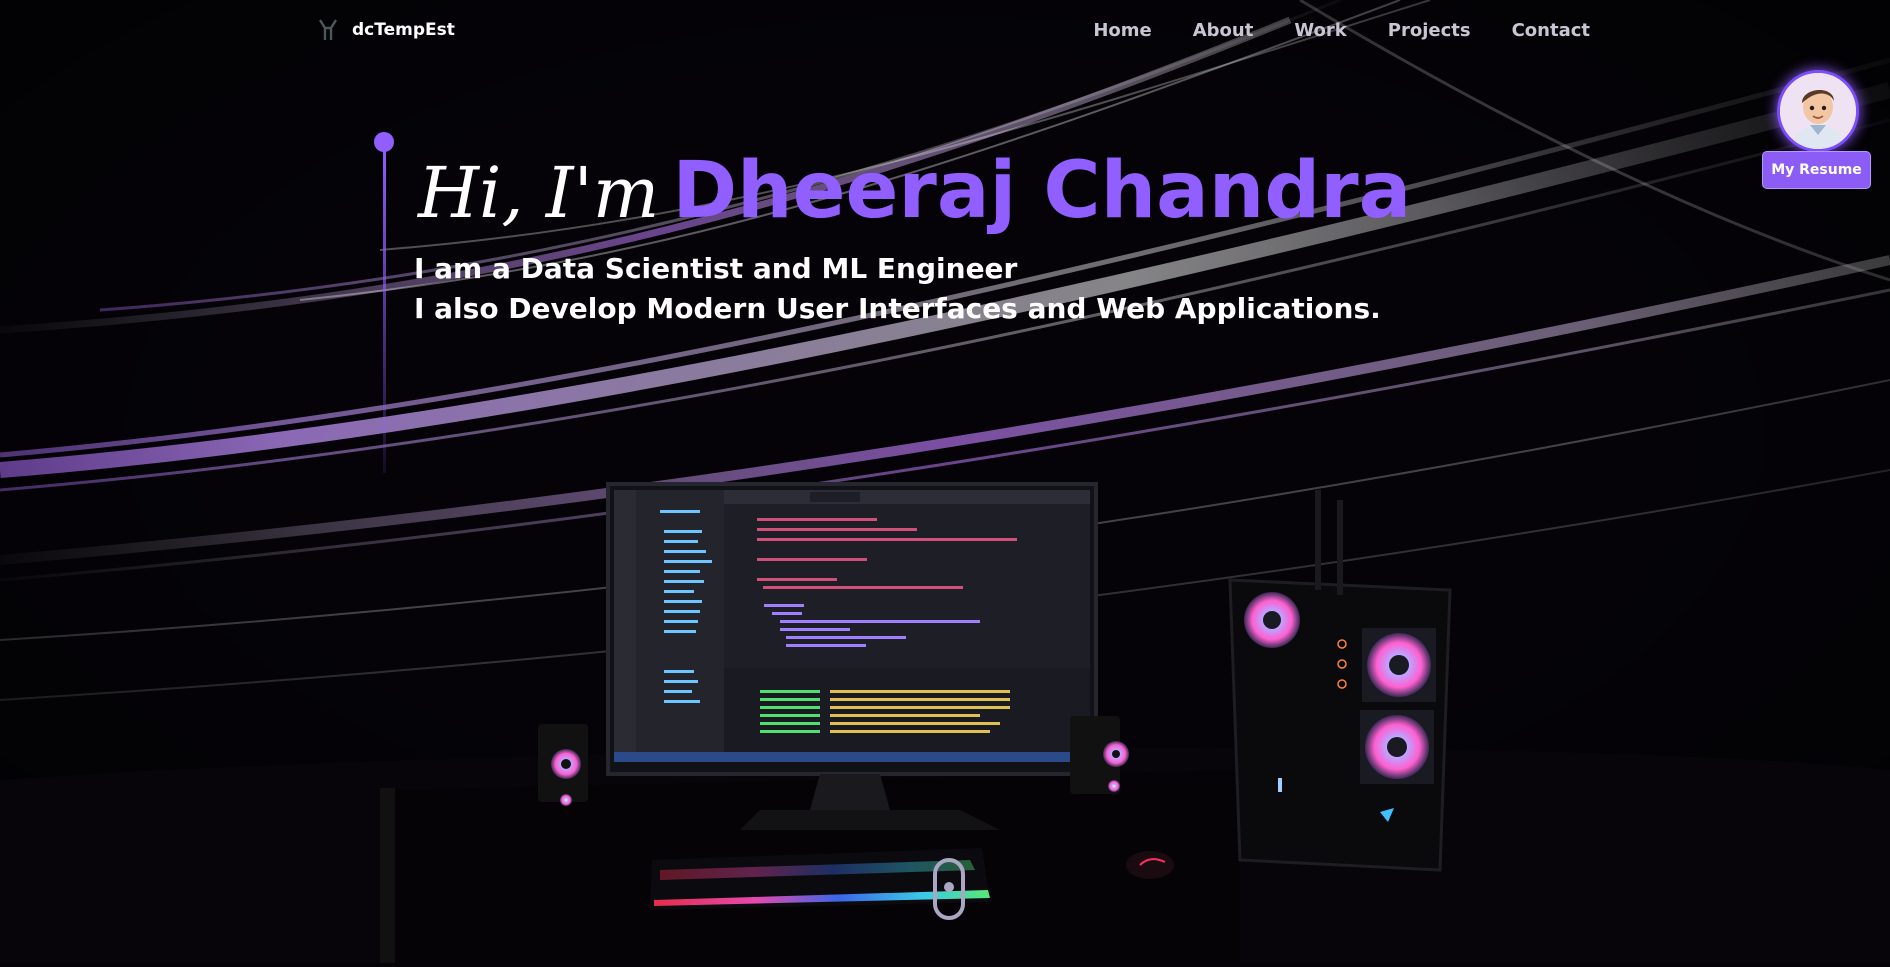 The image size is (1890, 967). Describe the element at coordinates (1122, 30) in the screenshot. I see `nav-home: Home` at that location.